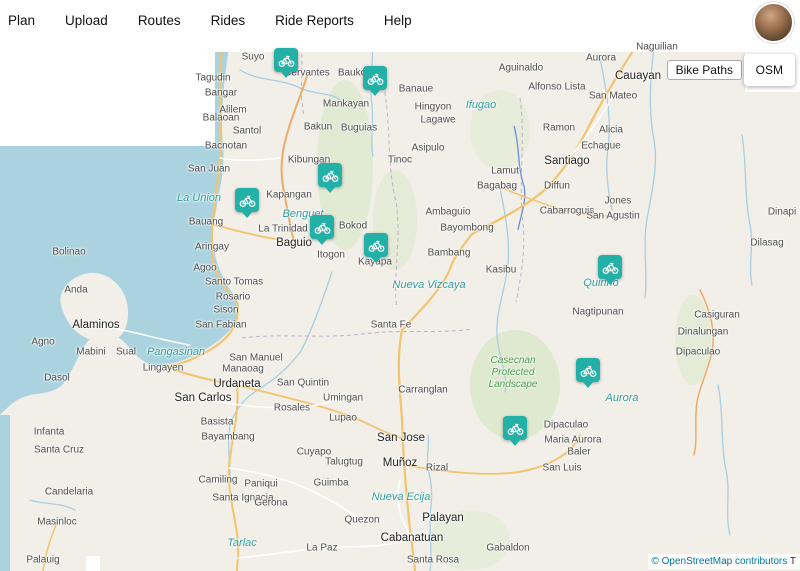  What do you see at coordinates (704, 70) in the screenshot?
I see `bike-paths-layer-button: Bike Paths` at bounding box center [704, 70].